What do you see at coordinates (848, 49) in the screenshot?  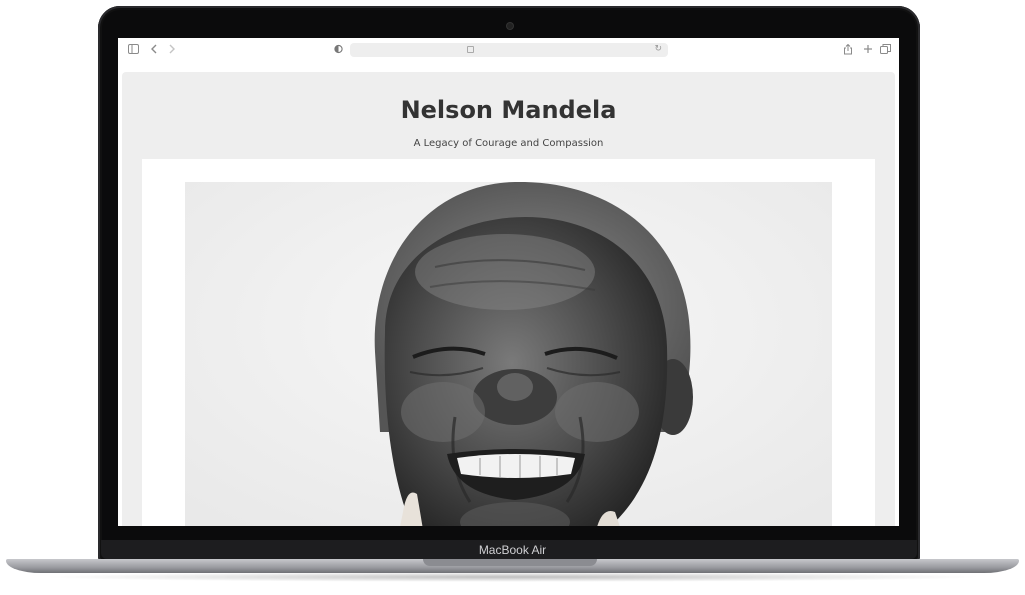 I see `share-icon` at bounding box center [848, 49].